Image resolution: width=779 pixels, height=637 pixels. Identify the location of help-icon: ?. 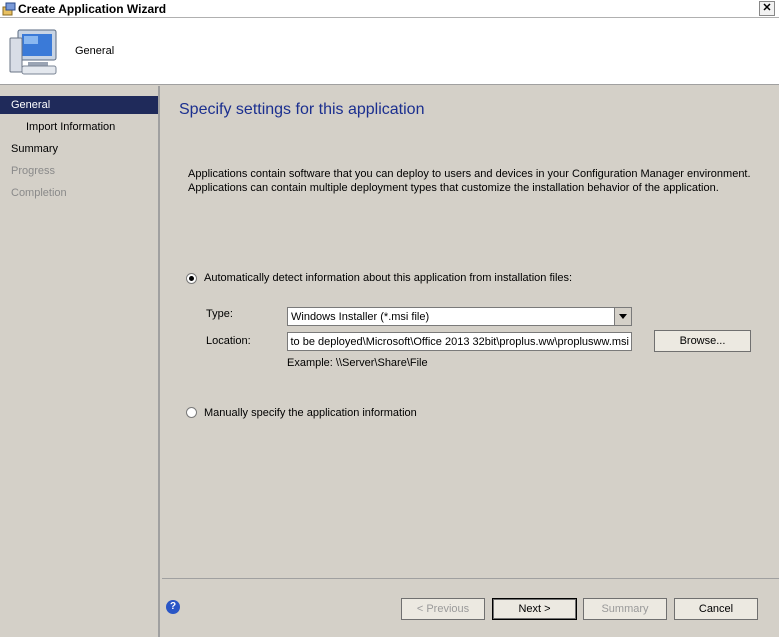
(173, 607).